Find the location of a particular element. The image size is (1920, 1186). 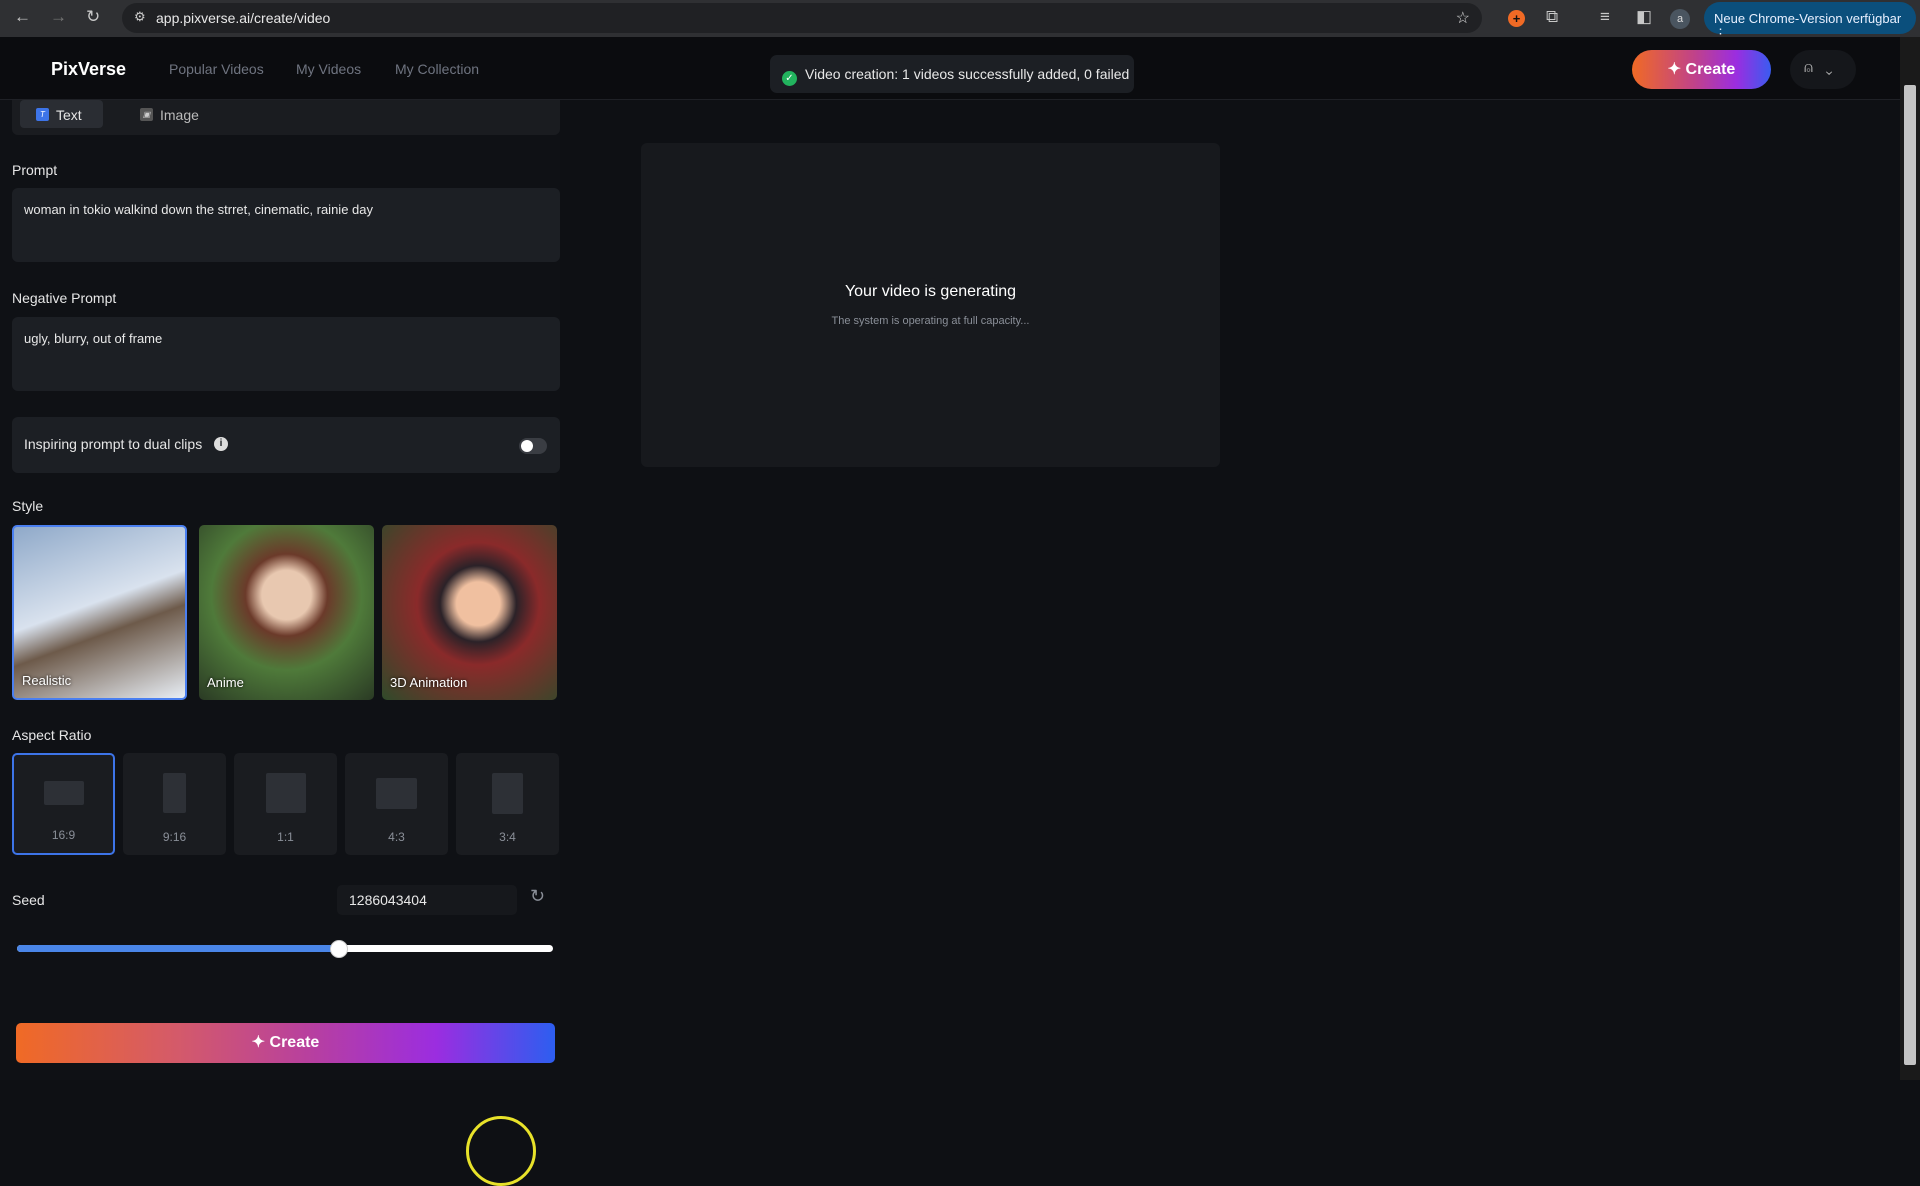

dual-clips-row: Inspiring prompt to dual clips i is located at coordinates (286, 445).